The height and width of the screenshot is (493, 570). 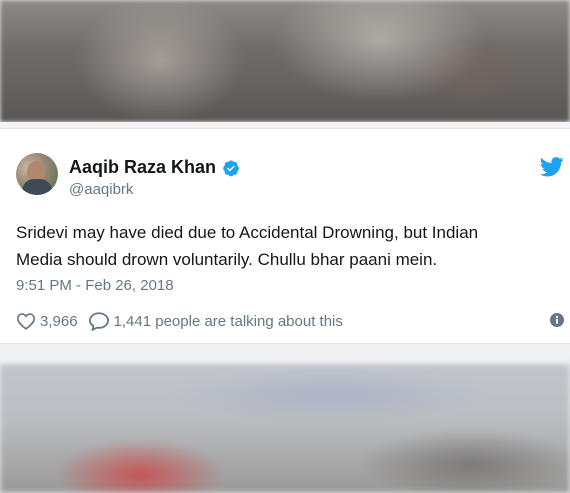 What do you see at coordinates (37, 187) in the screenshot?
I see `avatar-body` at bounding box center [37, 187].